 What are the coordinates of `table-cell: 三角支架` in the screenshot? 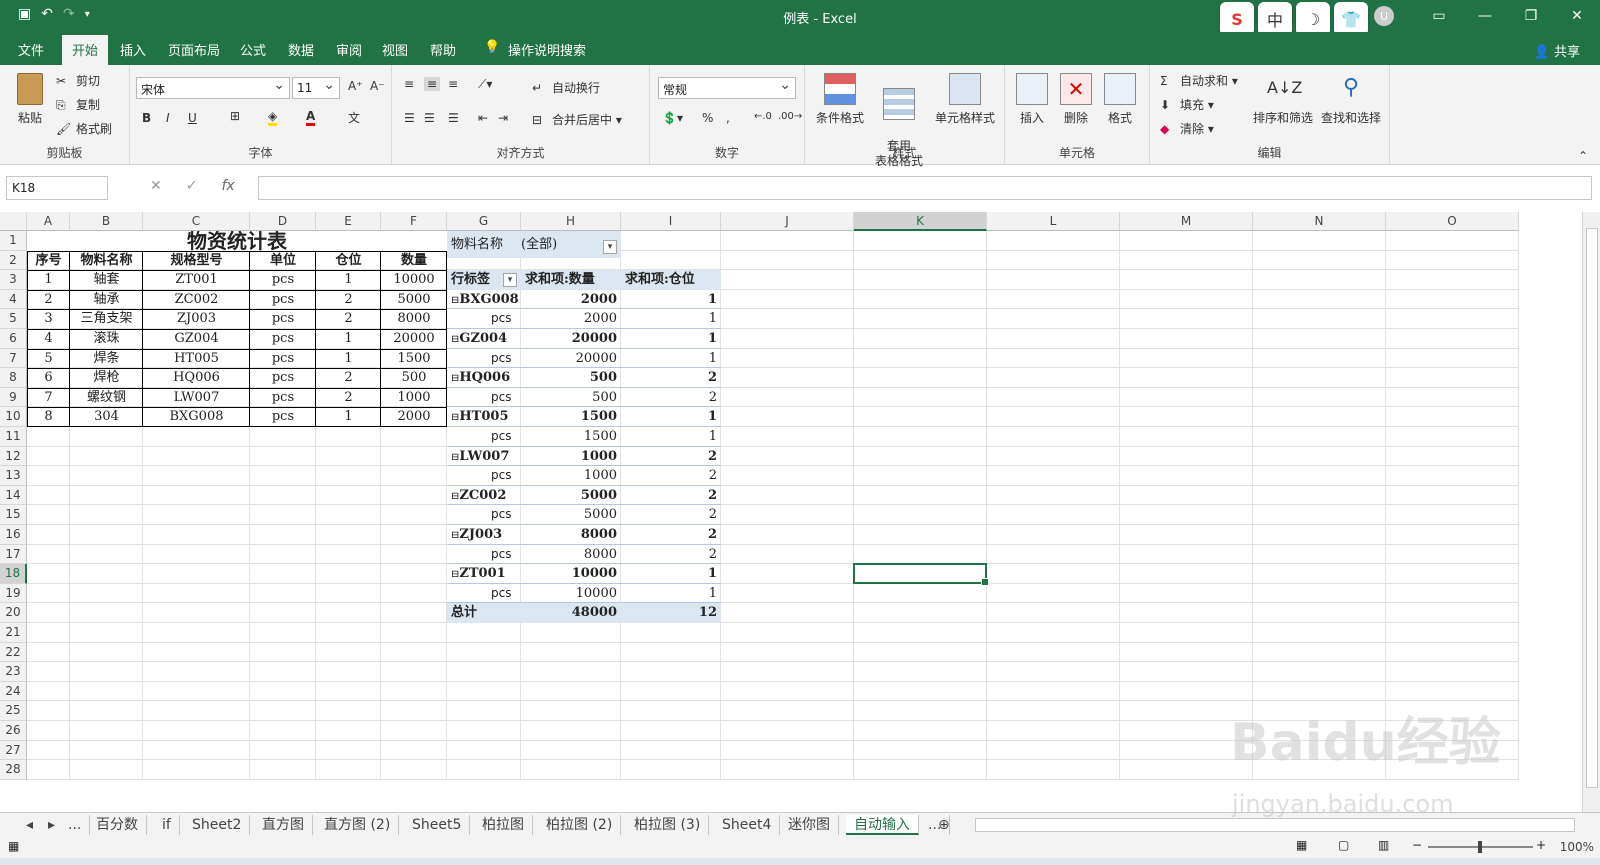 It's located at (106, 319).